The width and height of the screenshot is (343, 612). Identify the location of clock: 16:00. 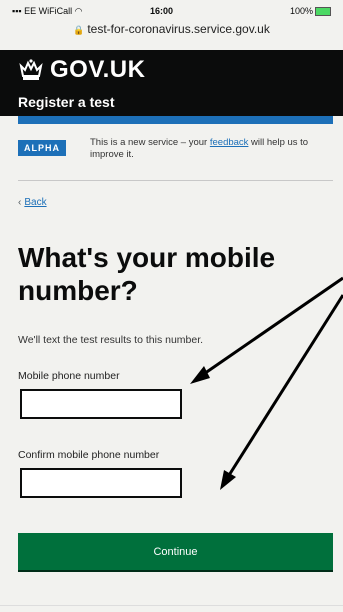
(162, 11).